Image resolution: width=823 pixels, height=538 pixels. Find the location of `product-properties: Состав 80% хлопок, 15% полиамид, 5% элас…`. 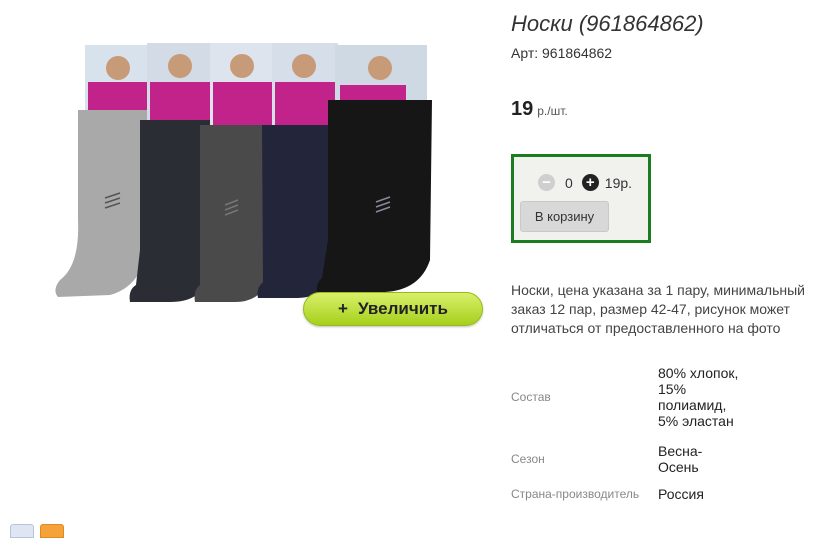

product-properties: Состав 80% хлопок, 15% полиамид, 5% элас… is located at coordinates (625, 432).